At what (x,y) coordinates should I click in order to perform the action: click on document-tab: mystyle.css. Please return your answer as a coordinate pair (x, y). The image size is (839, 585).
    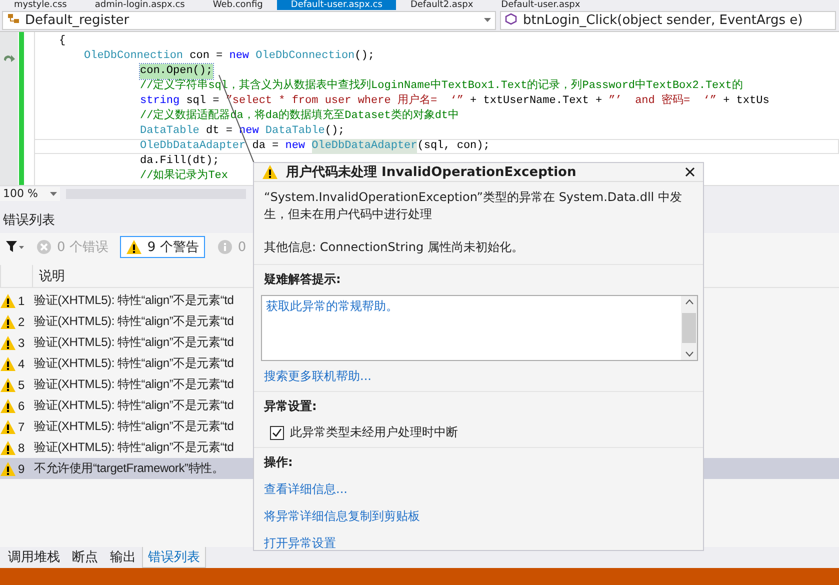
    Looking at the image, I should click on (40, 5).